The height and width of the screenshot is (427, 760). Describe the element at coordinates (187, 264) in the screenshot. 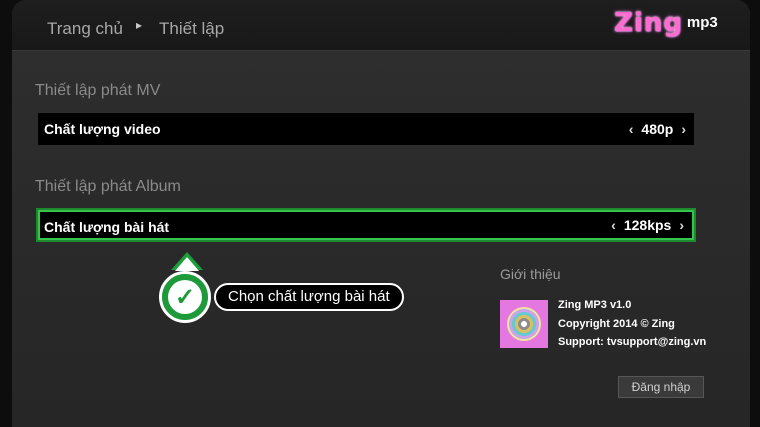

I see `hint-pointer-inner` at that location.